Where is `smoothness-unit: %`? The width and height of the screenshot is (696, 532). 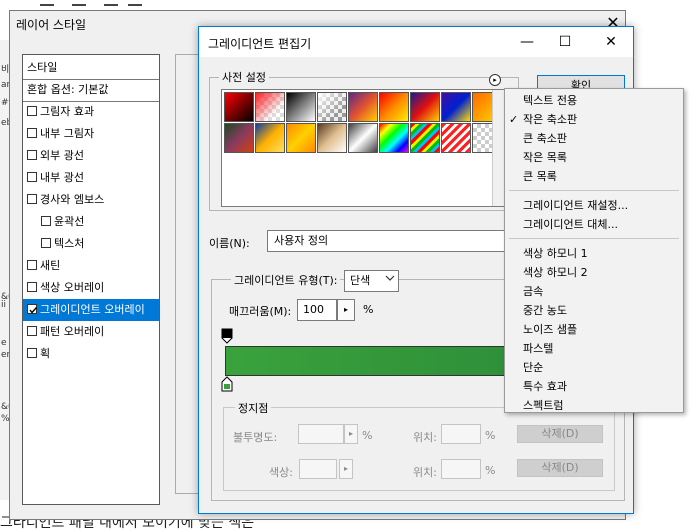 smoothness-unit: % is located at coordinates (368, 309).